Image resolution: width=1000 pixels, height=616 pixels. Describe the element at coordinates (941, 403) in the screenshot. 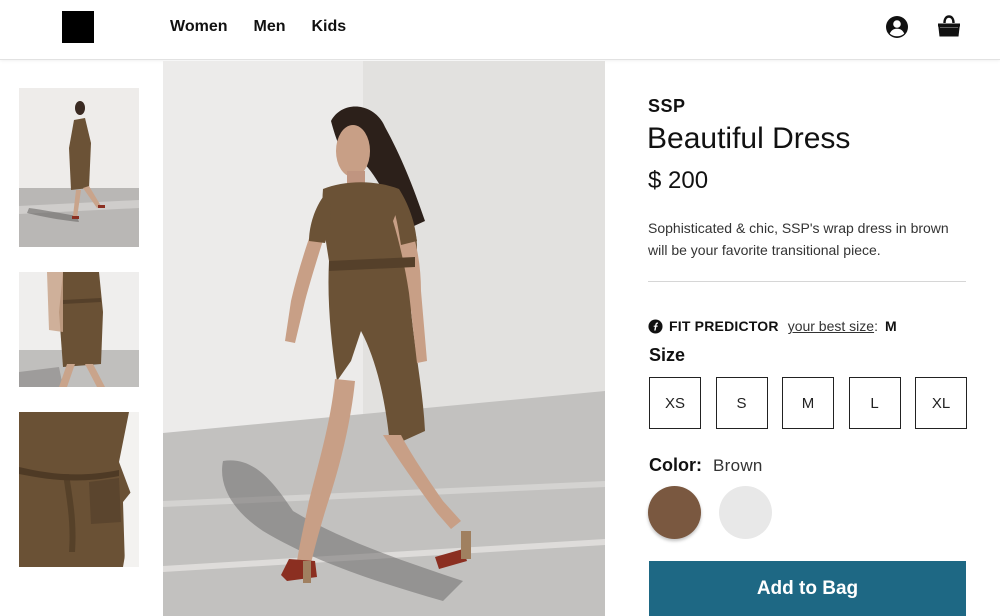

I see `size-option-xl: XL` at that location.